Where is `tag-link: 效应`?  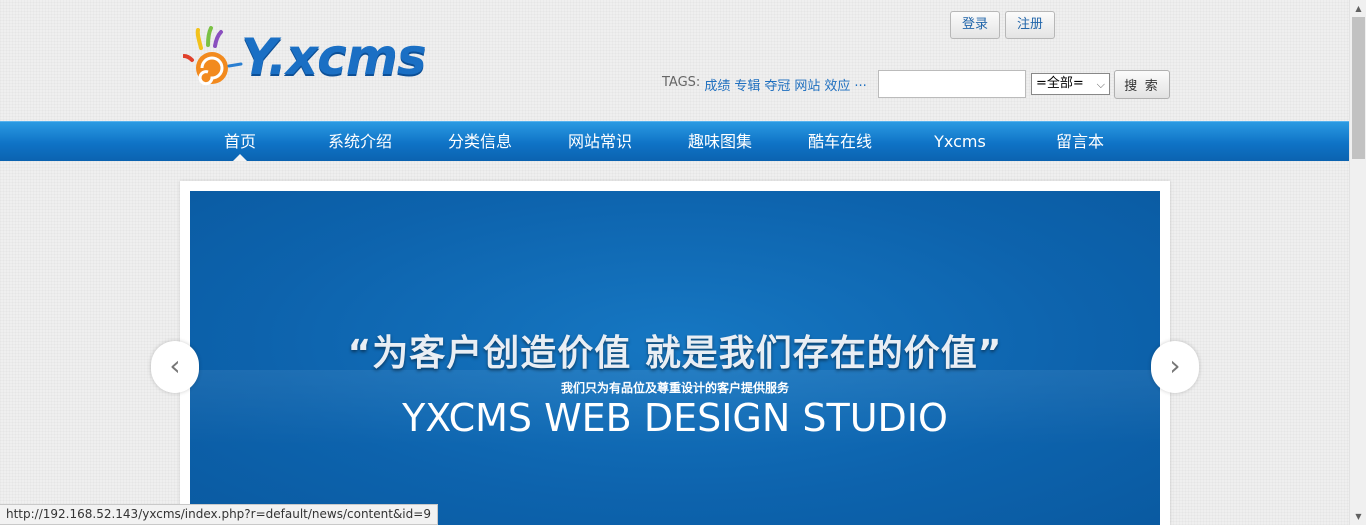
tag-link: 效应 is located at coordinates (837, 84).